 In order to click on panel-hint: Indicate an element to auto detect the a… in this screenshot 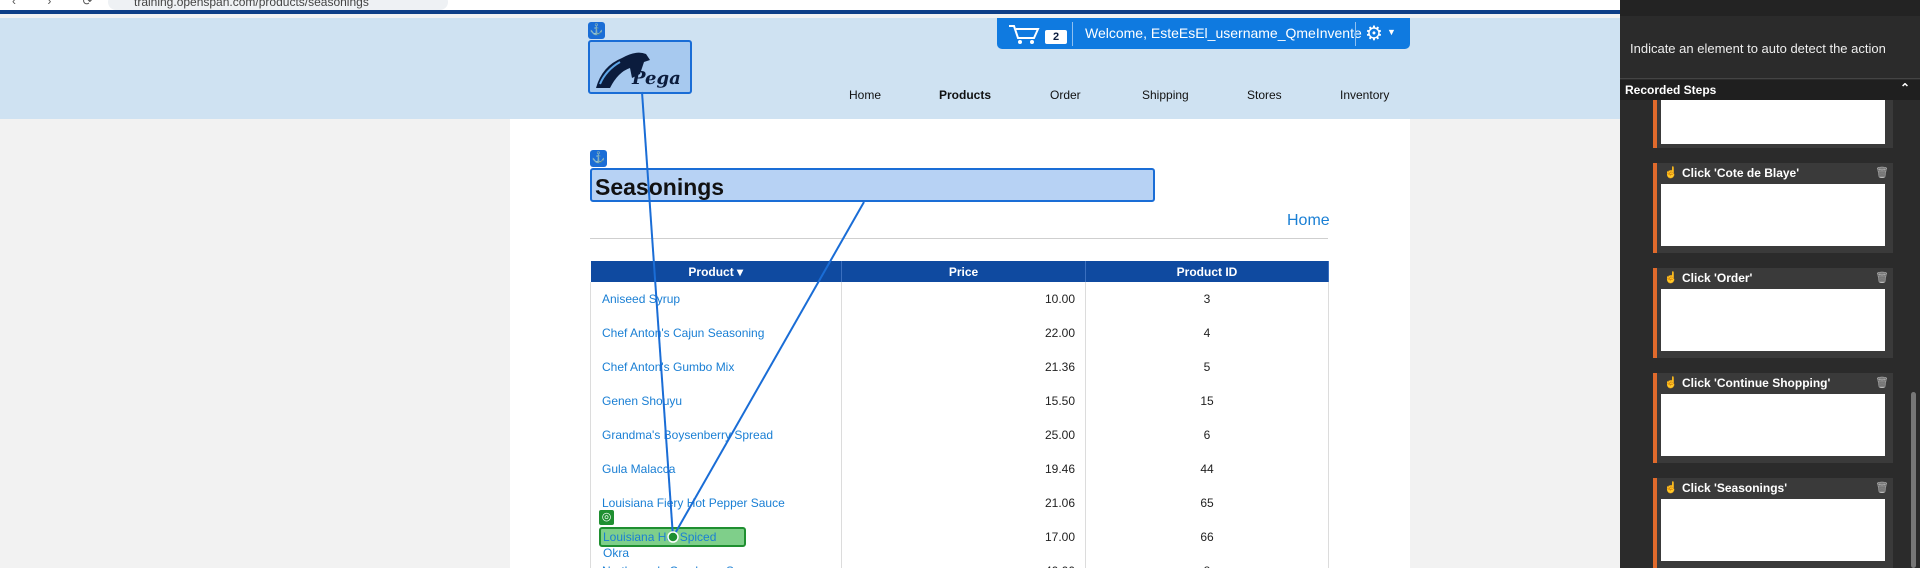, I will do `click(1758, 48)`.